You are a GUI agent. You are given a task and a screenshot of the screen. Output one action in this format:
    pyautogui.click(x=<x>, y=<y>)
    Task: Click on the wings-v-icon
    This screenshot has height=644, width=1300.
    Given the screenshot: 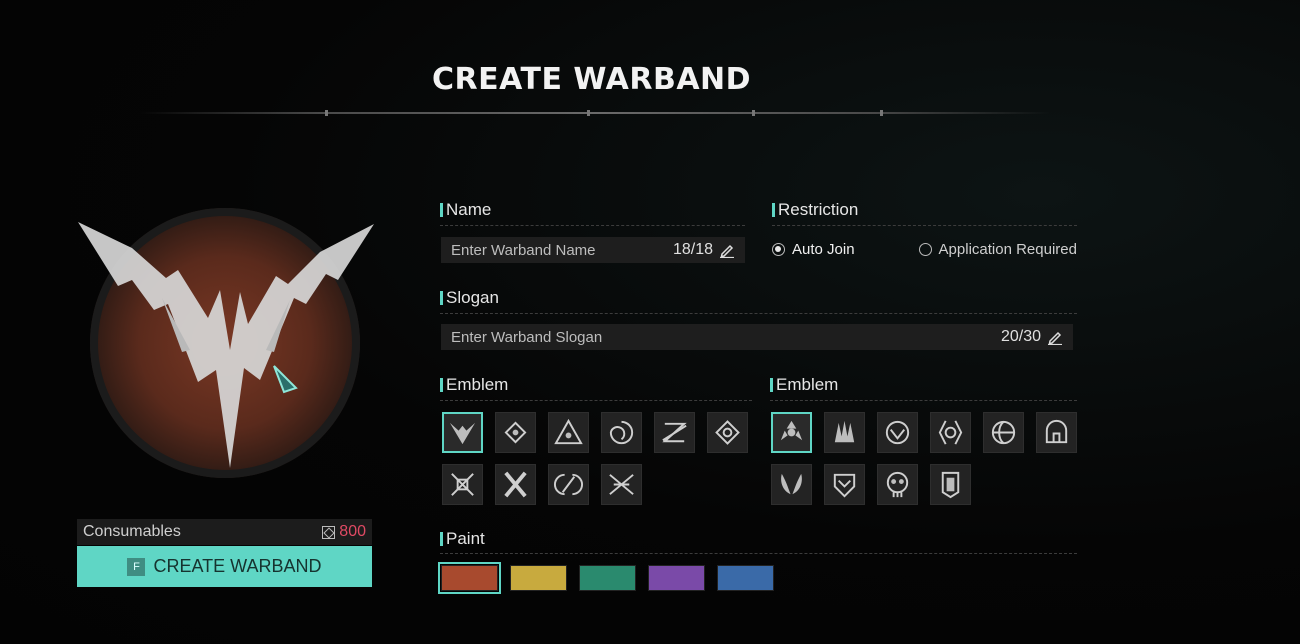 What is the action you would take?
    pyautogui.click(x=462, y=433)
    